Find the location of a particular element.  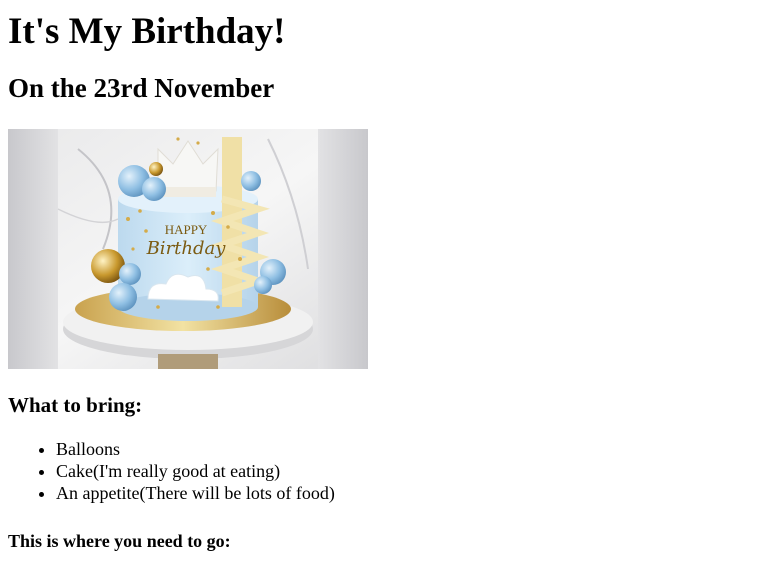

list-item: Balloons is located at coordinates (403, 449).